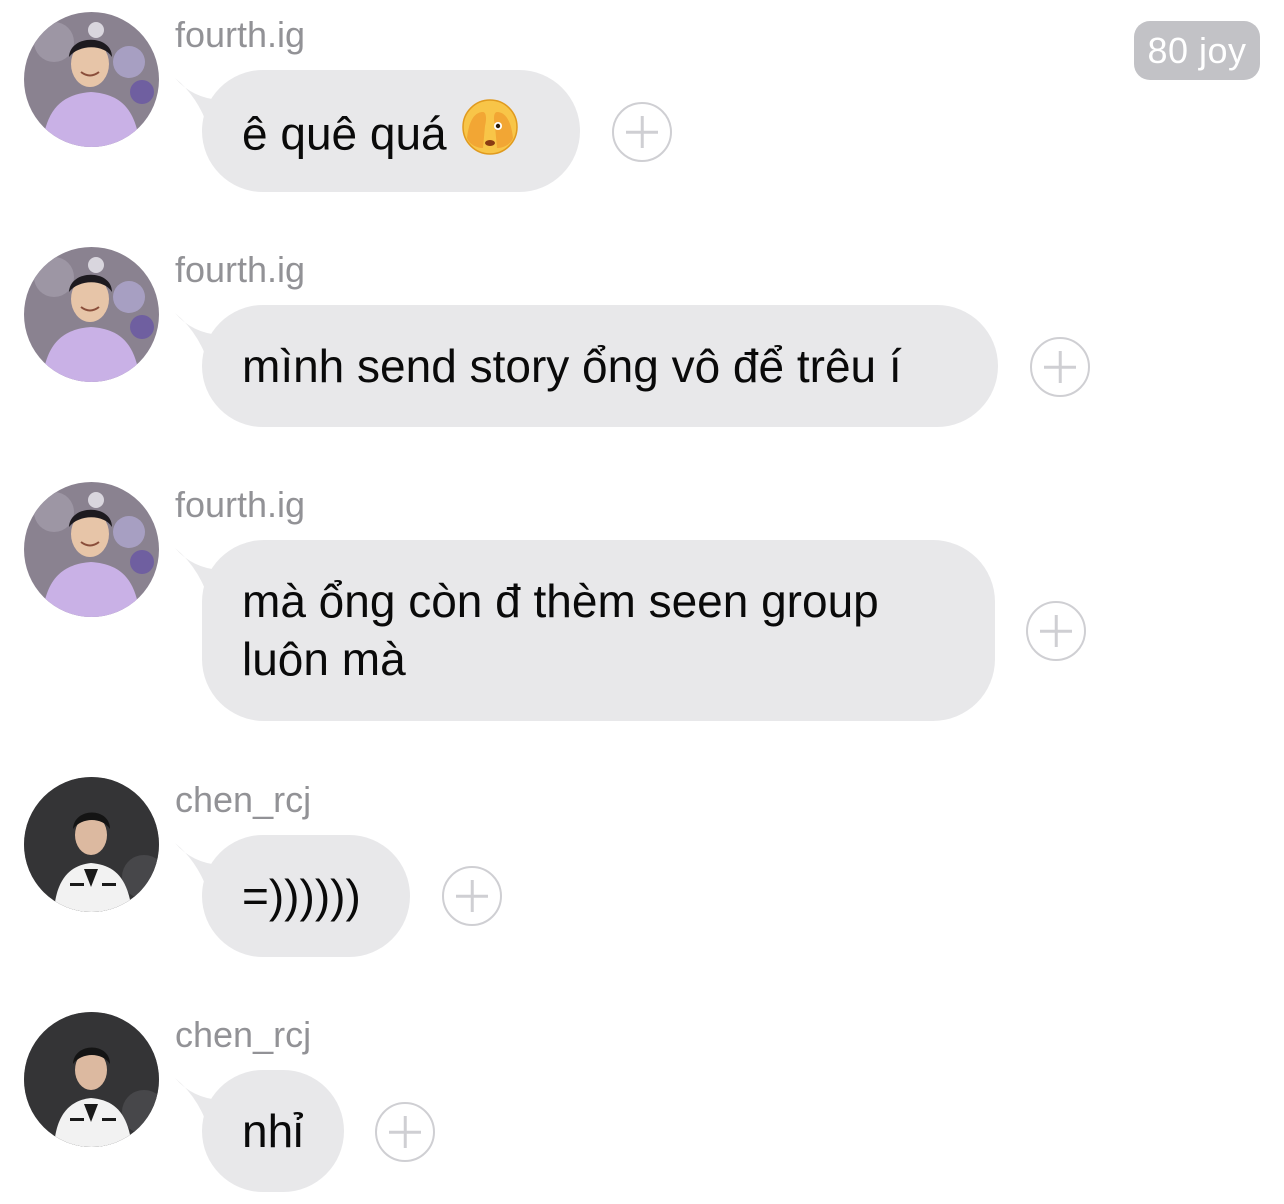 This screenshot has height=1204, width=1284. I want to click on message-text: =)))))), so click(301, 896).